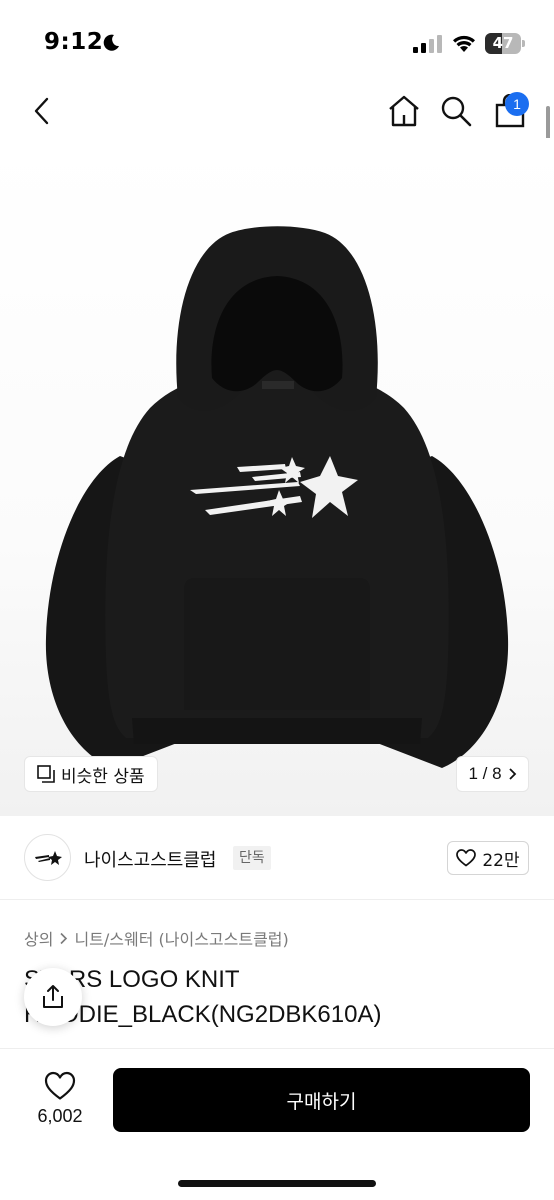 The image size is (554, 1200). I want to click on share-icon, so click(53, 996).